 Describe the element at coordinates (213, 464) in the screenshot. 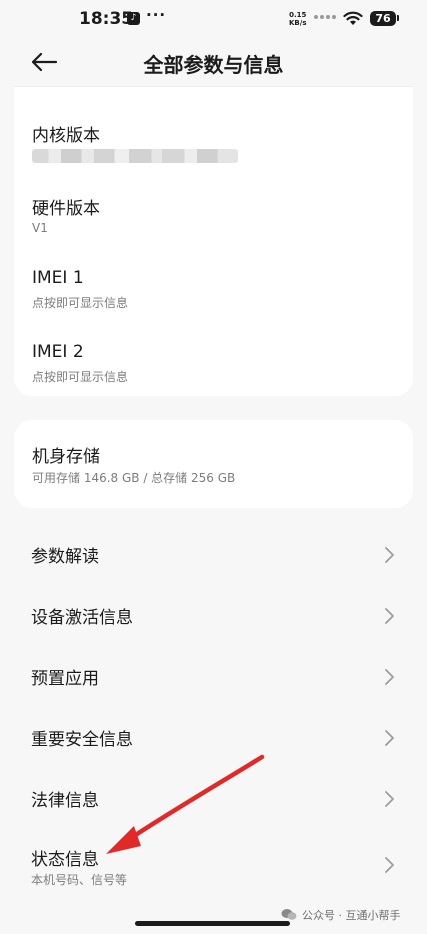

I see `storage-card: 机身存储 可用存储 146.8 GB / 总存储 256 GB` at that location.